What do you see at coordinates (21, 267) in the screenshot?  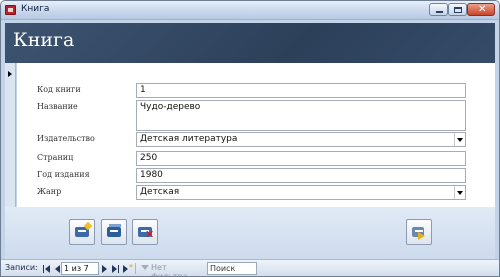 I see `records-label: Записи:` at bounding box center [21, 267].